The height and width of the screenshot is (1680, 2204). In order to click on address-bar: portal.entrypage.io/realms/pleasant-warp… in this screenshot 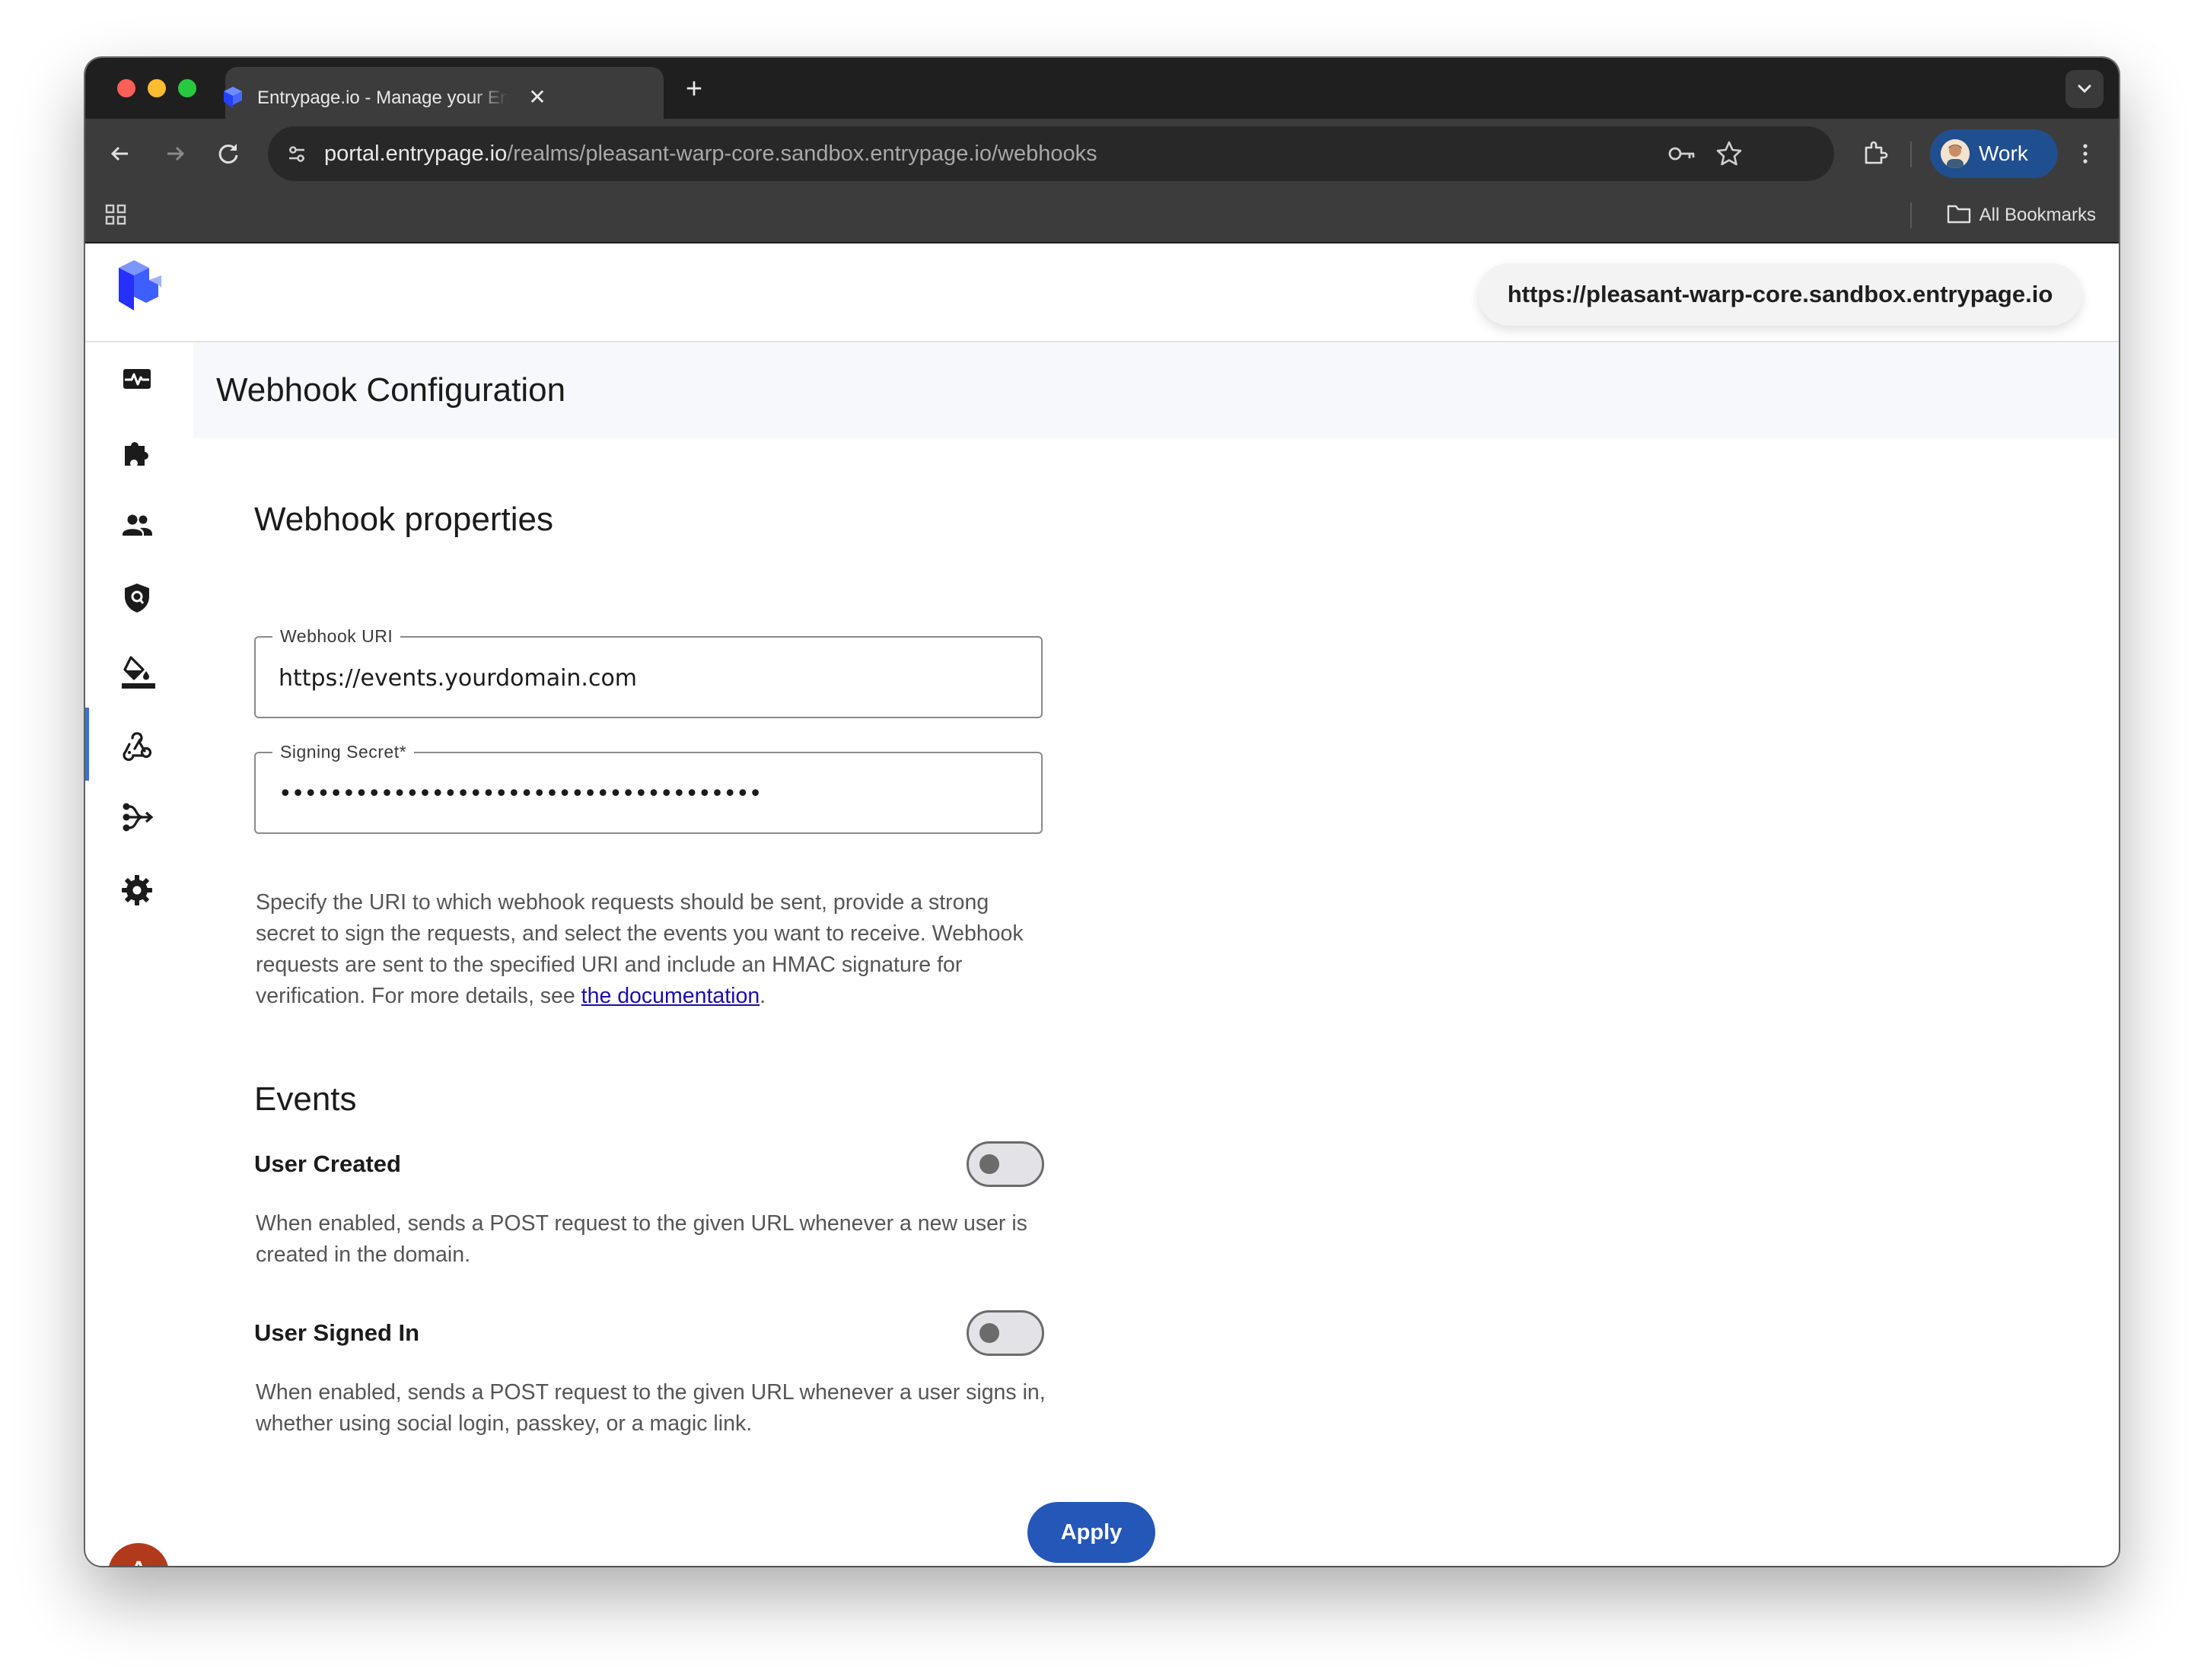, I will do `click(1051, 153)`.